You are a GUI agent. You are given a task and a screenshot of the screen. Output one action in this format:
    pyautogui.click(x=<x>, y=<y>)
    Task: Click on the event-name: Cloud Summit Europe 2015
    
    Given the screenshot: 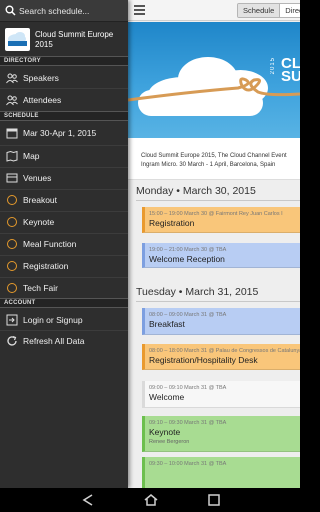 What is the action you would take?
    pyautogui.click(x=74, y=39)
    